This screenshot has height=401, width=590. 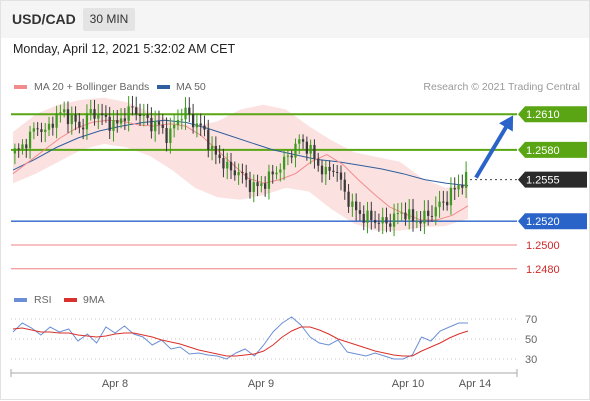 I want to click on rsi-series-9MA, so click(x=240, y=341).